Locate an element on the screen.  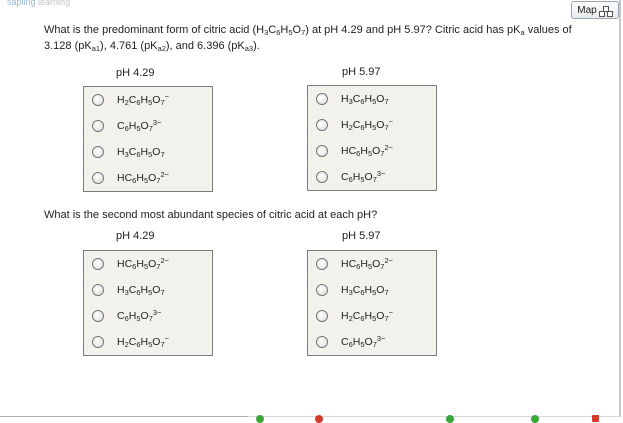
q2-col1-option-2: H3C6H5O7 is located at coordinates (148, 290).